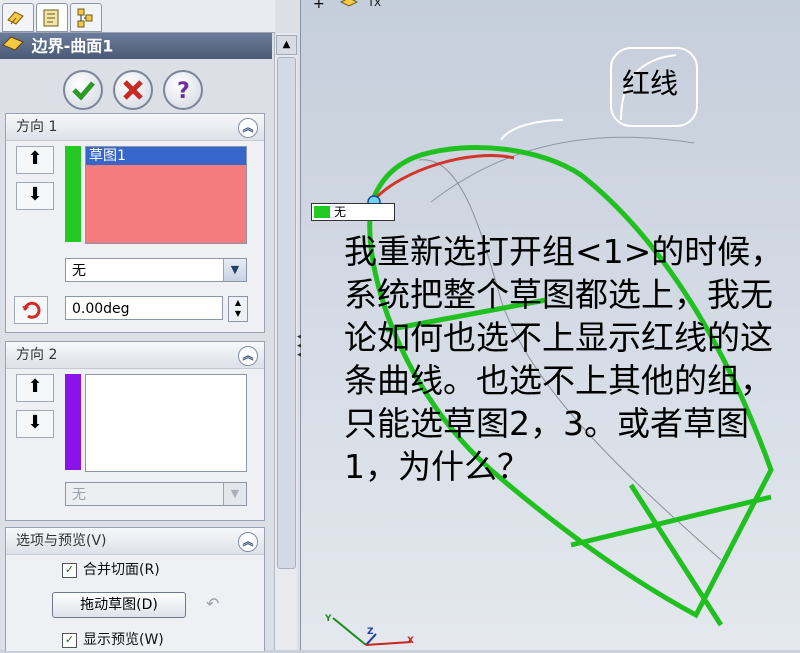 This screenshot has height=653, width=800. What do you see at coordinates (61, 541) in the screenshot?
I see `options-label: 选项与预览(V)` at bounding box center [61, 541].